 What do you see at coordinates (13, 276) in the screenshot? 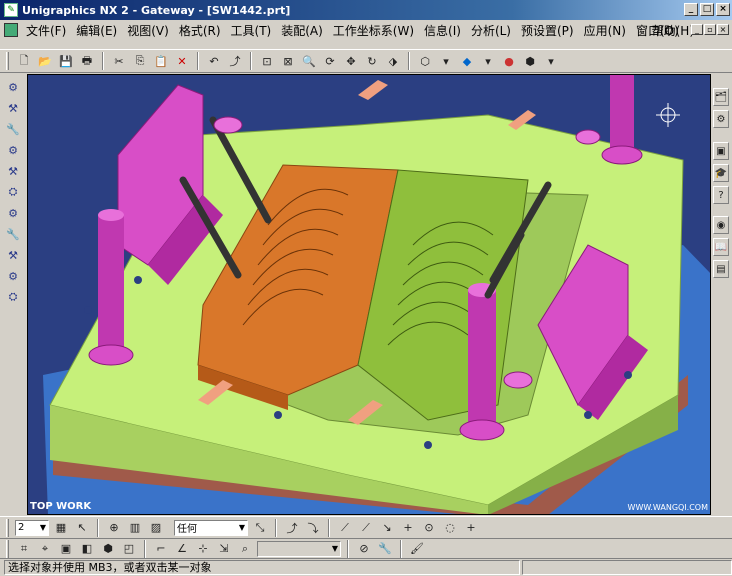
I see `ejector-icon: ⚙` at bounding box center [13, 276].